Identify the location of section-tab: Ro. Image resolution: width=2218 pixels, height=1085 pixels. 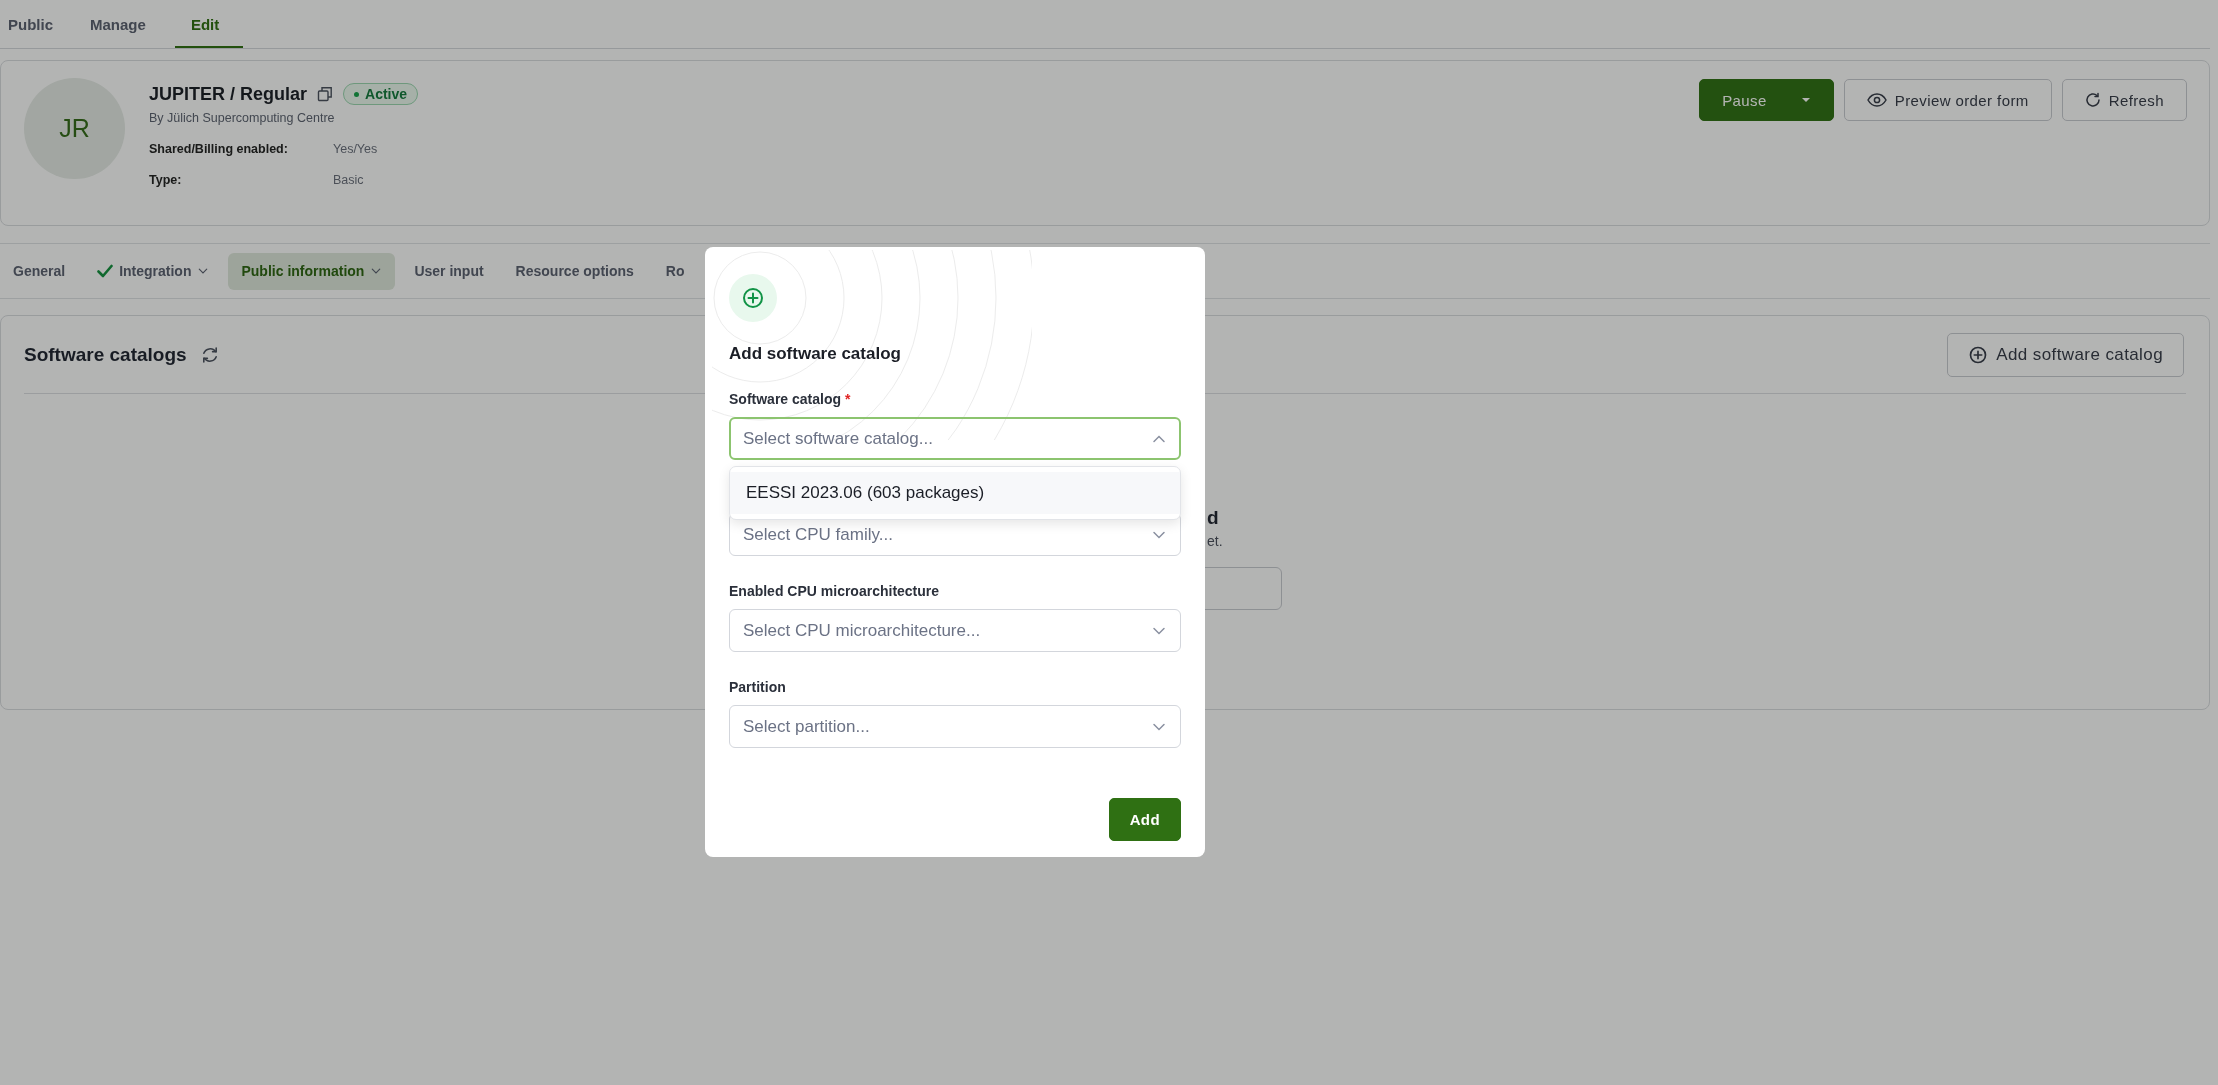
(675, 271).